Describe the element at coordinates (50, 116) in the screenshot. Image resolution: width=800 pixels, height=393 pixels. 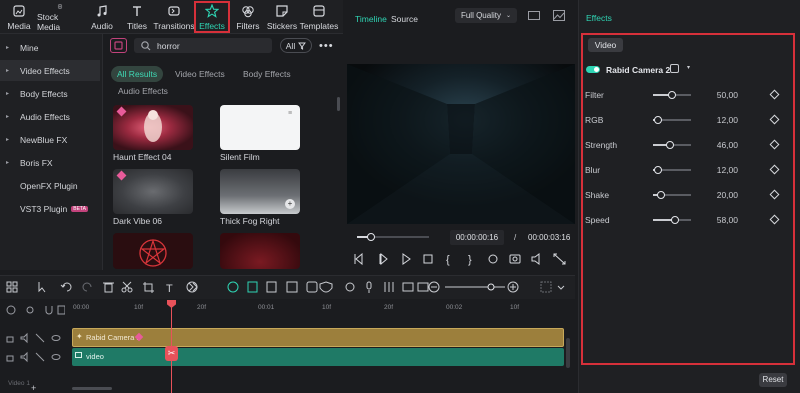
I see `nav-item-audio-effects: ▸ Audio Effects` at that location.